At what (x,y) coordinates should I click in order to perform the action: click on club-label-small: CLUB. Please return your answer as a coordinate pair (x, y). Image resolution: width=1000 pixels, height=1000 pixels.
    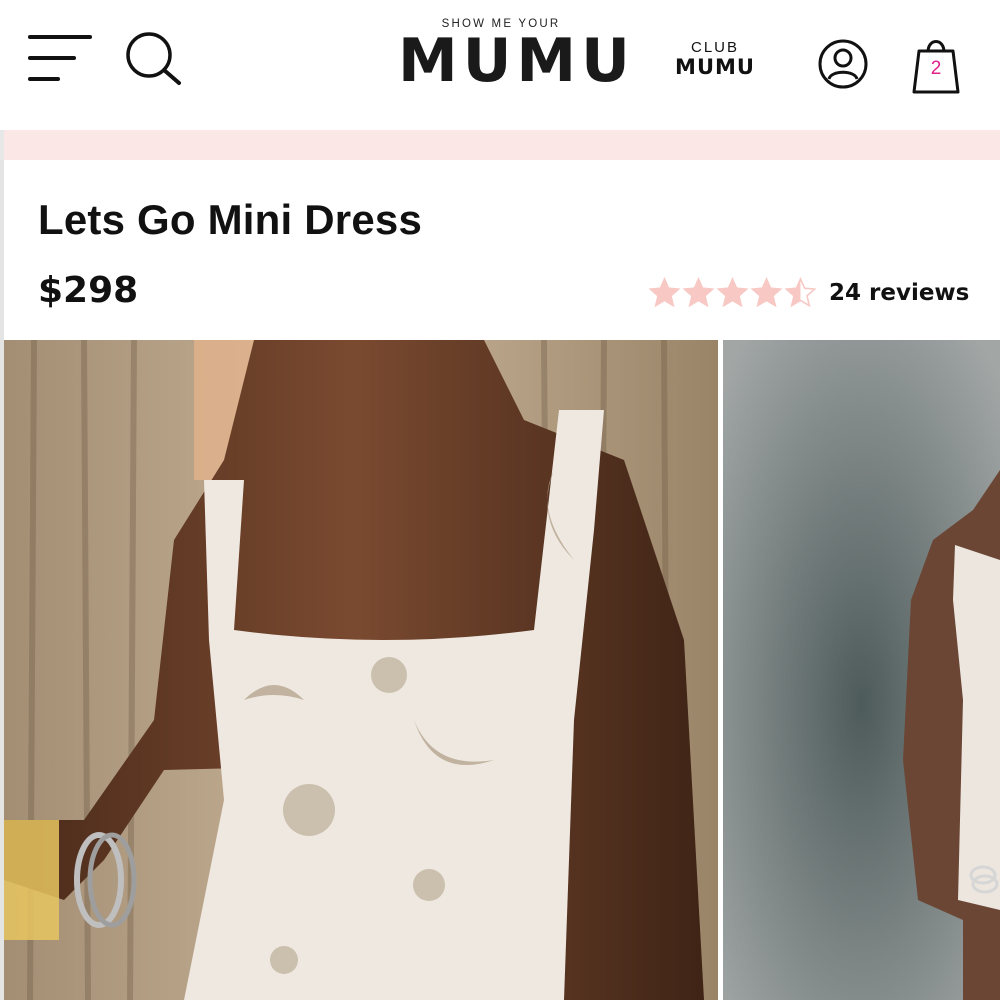
    Looking at the image, I should click on (714, 47).